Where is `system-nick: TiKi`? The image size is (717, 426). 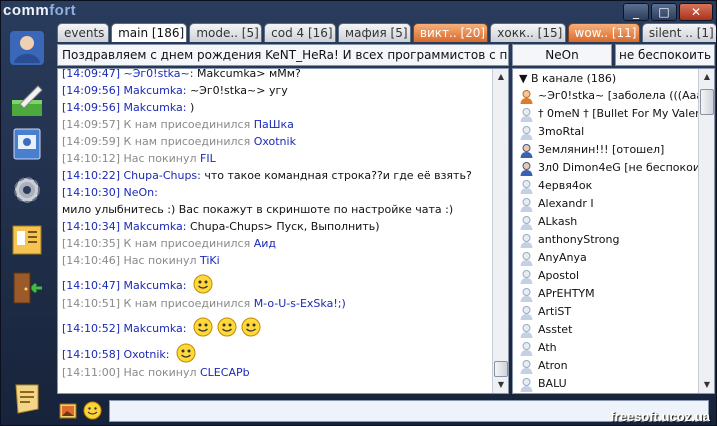
system-nick: TiKi is located at coordinates (210, 260).